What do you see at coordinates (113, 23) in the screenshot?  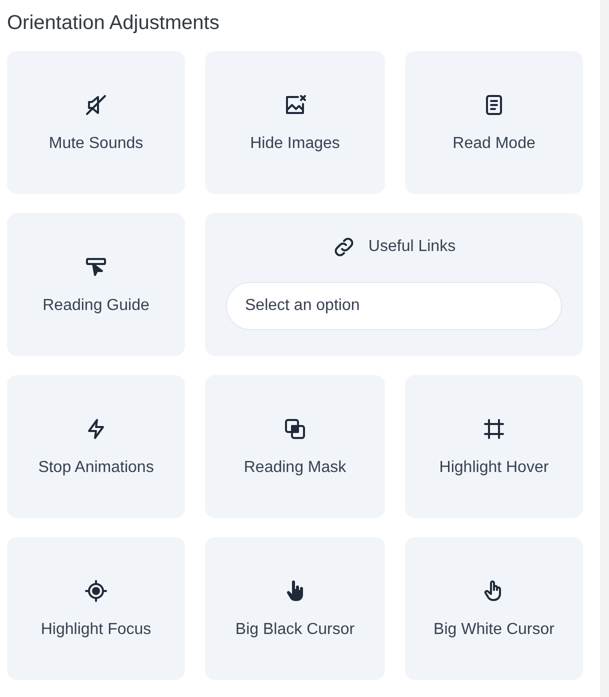 I see `section-title: Orientation Adjustments` at bounding box center [113, 23].